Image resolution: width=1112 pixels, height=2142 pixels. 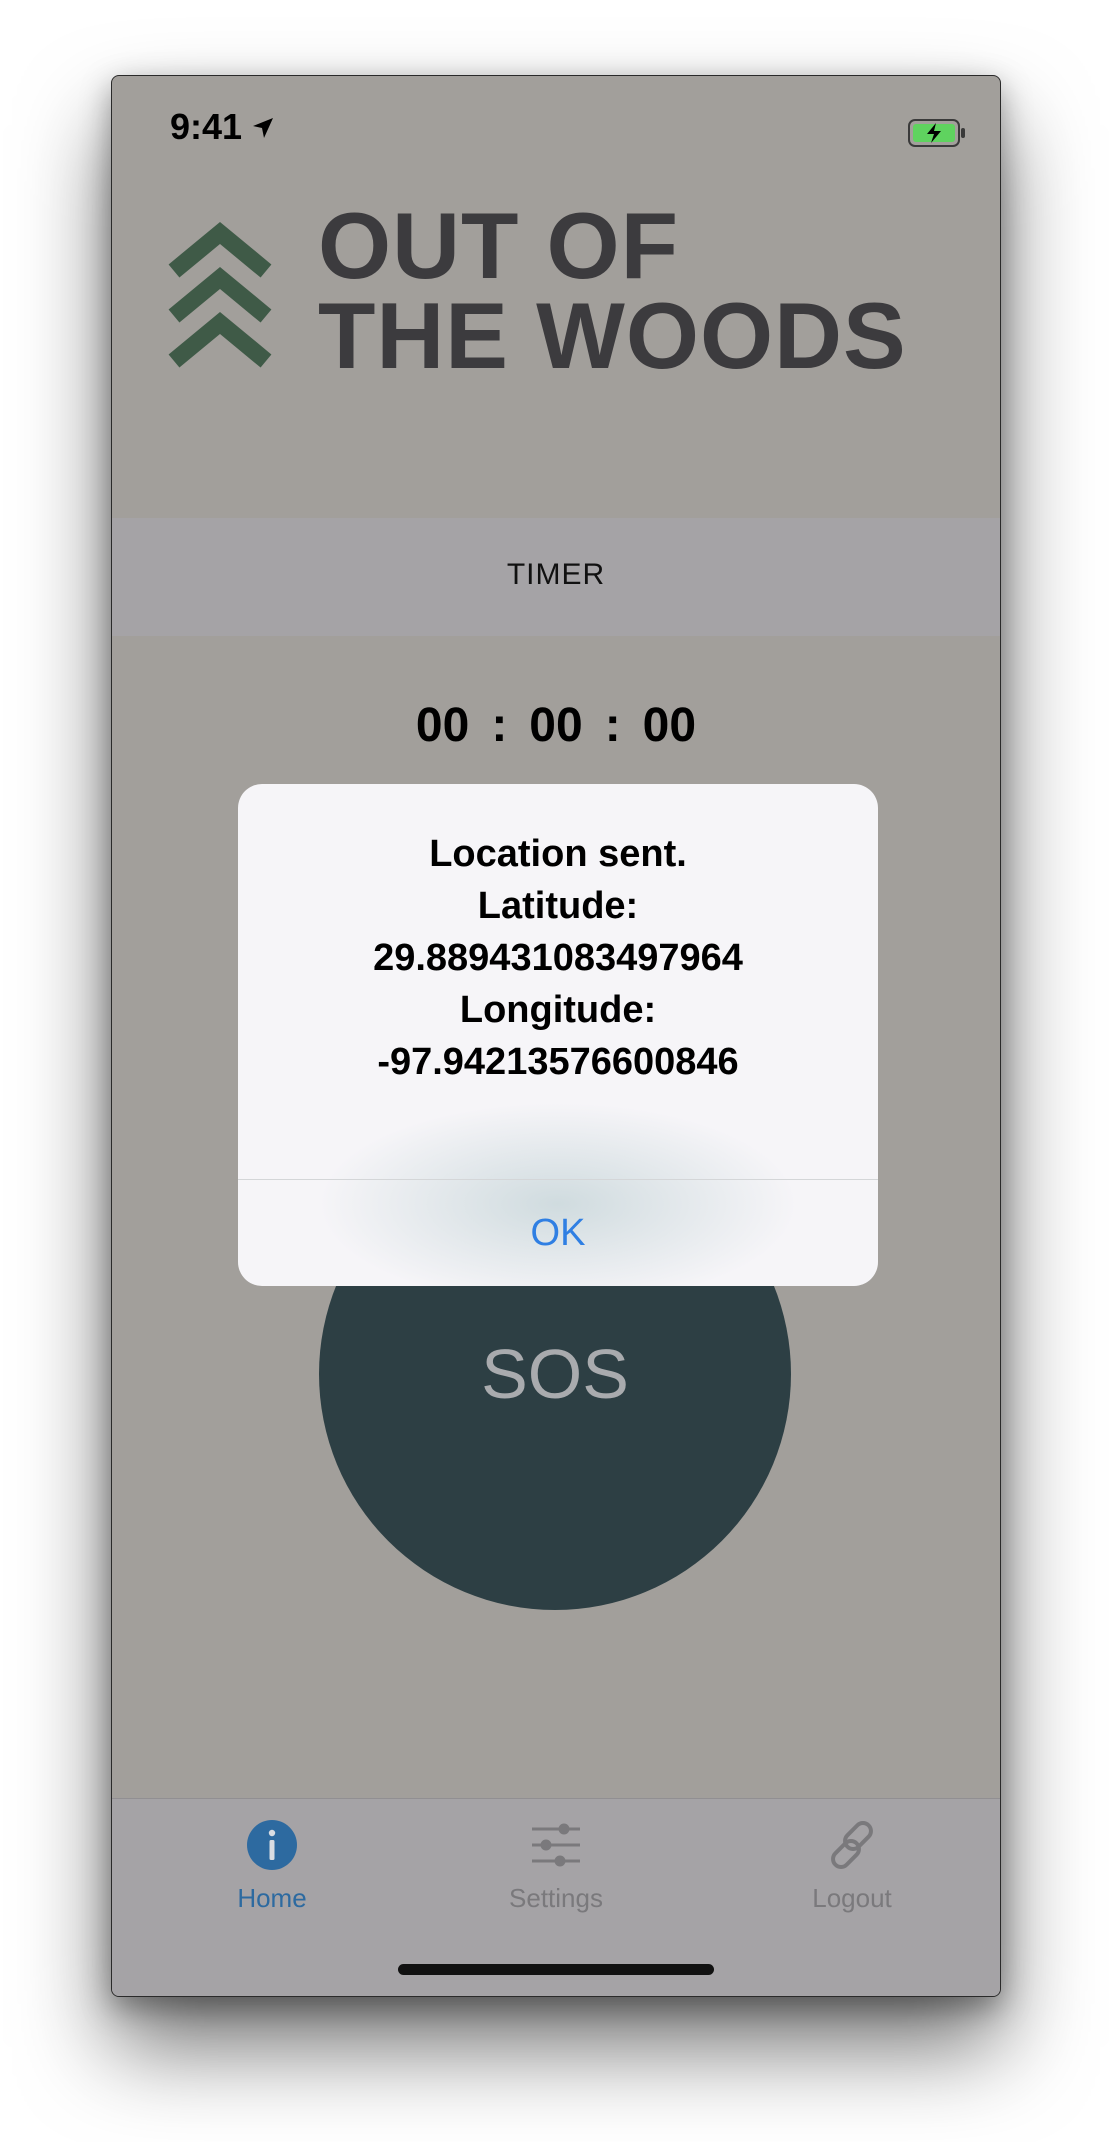 I want to click on sos-label: SOS, so click(x=555, y=1374).